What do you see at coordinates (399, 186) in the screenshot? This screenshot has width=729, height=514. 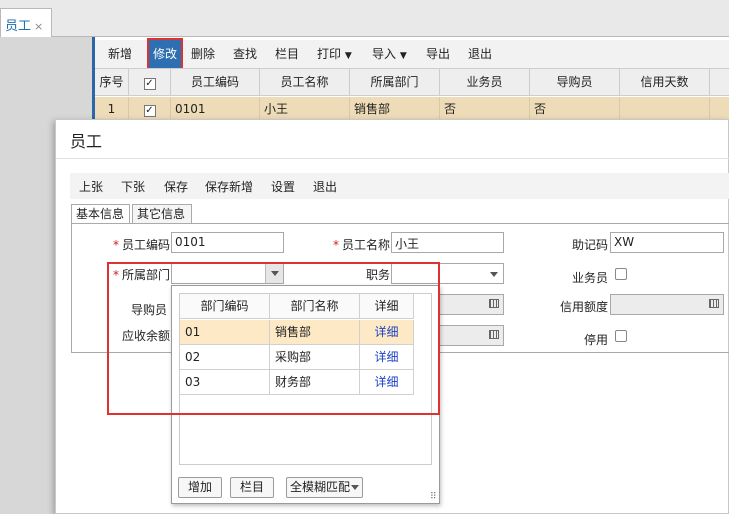 I see `dialog-toolbar: 上张 下张 保存 保存新增 设置 退出` at bounding box center [399, 186].